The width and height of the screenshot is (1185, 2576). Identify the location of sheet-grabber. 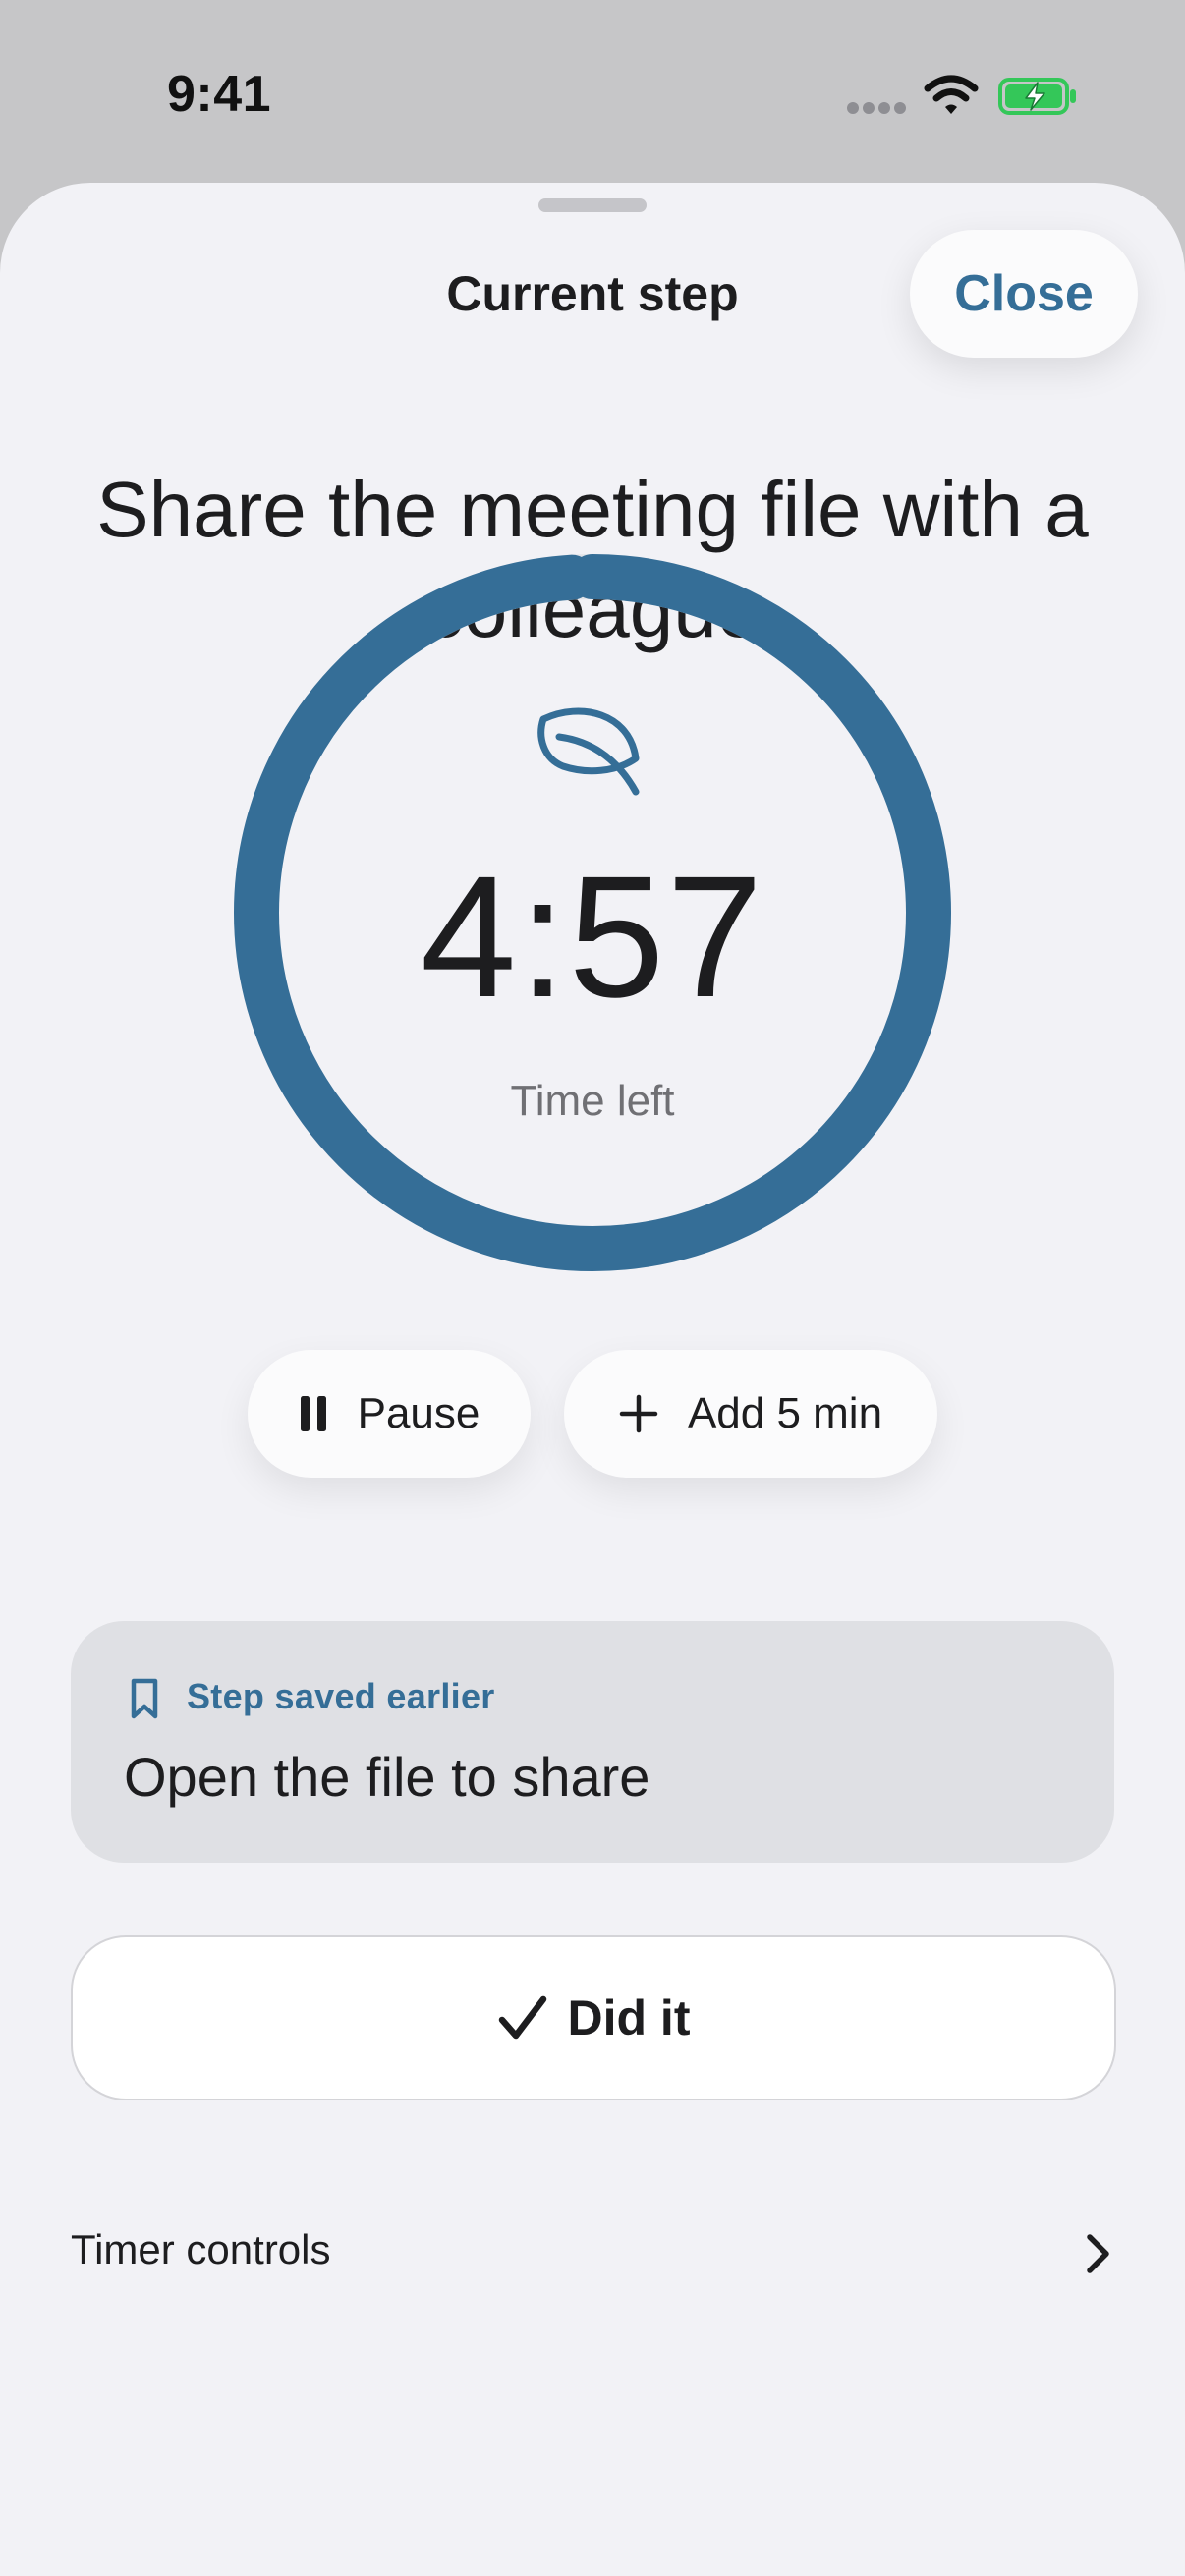
(592, 205).